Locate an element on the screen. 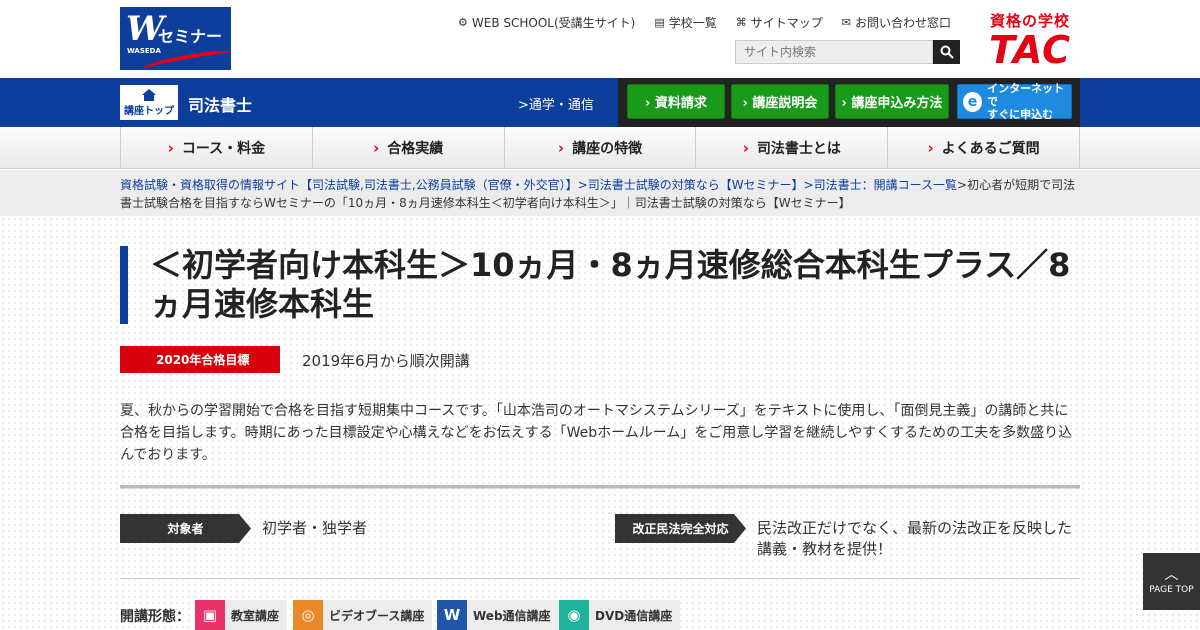 The image size is (1200, 630). audience-tag: 対象者 is located at coordinates (185, 528).